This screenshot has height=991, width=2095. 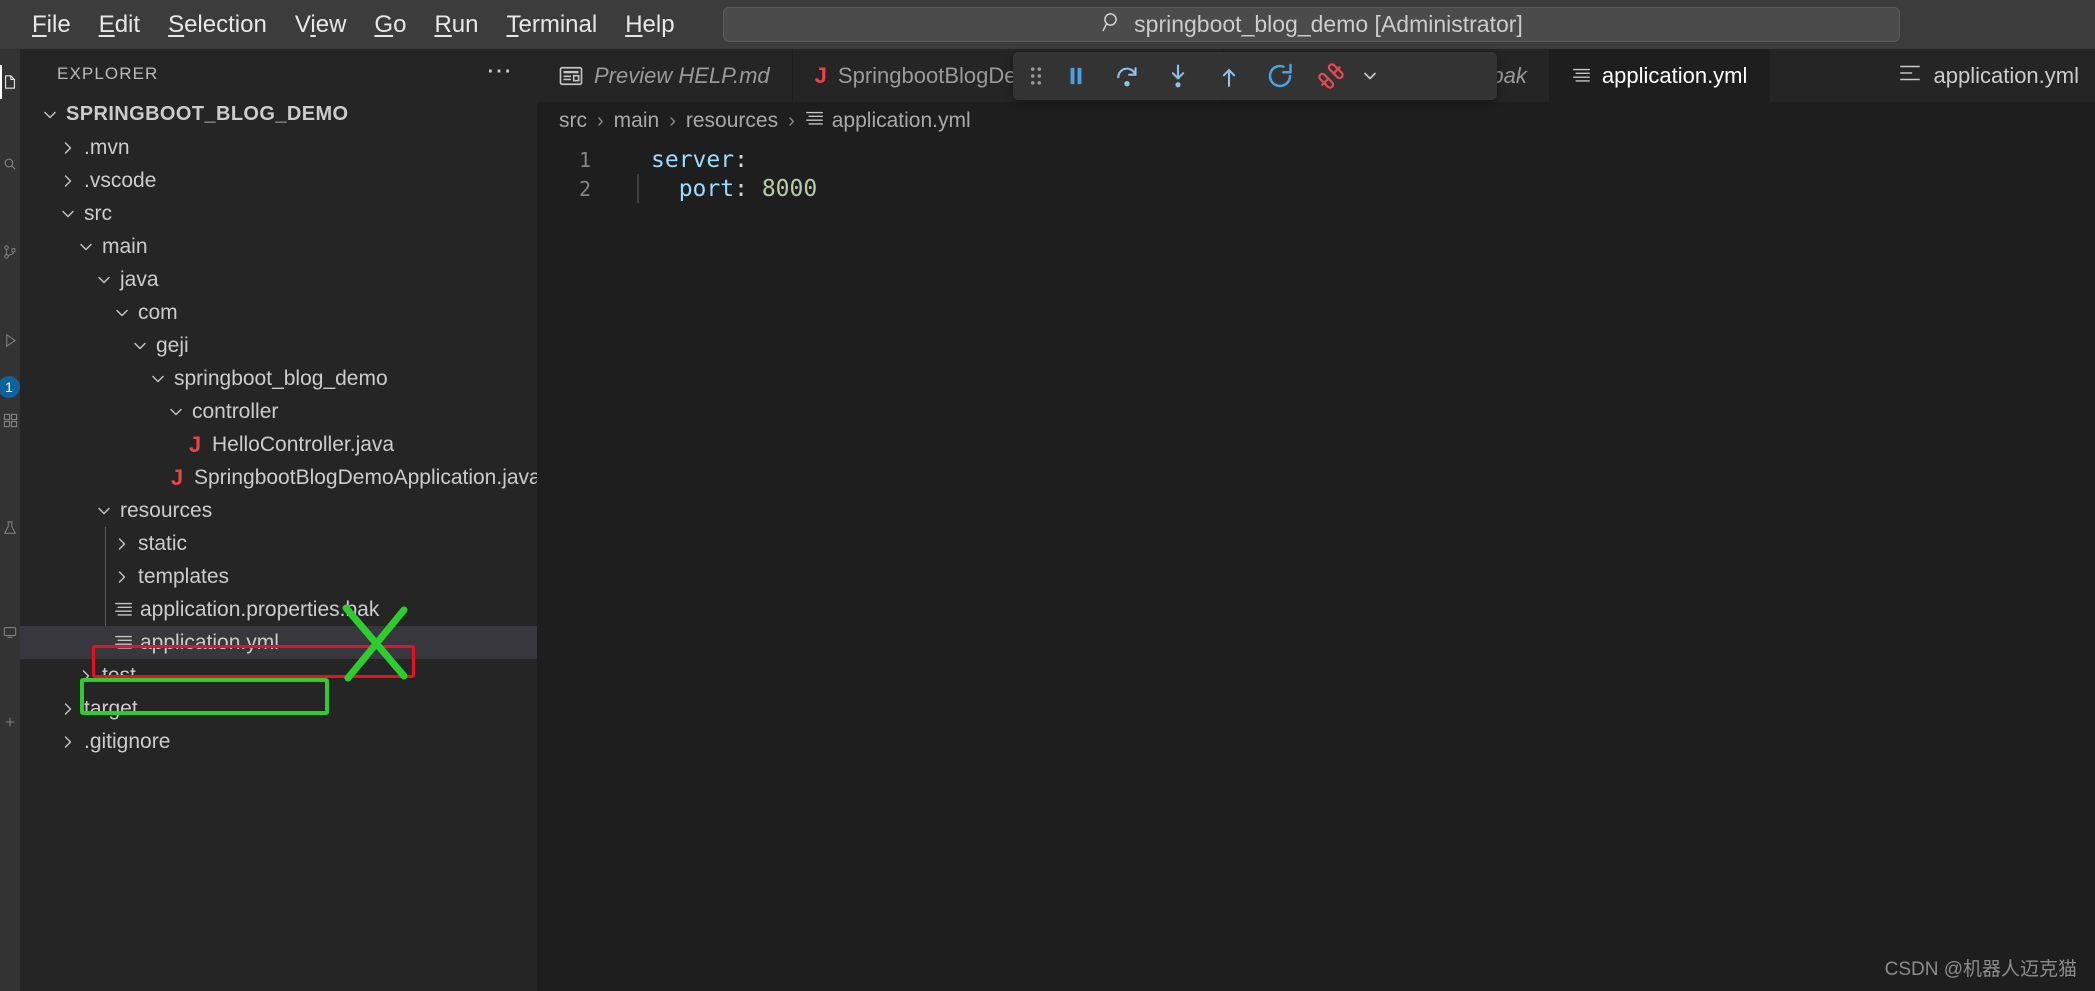 I want to click on debug-toolbar, so click(x=1255, y=76).